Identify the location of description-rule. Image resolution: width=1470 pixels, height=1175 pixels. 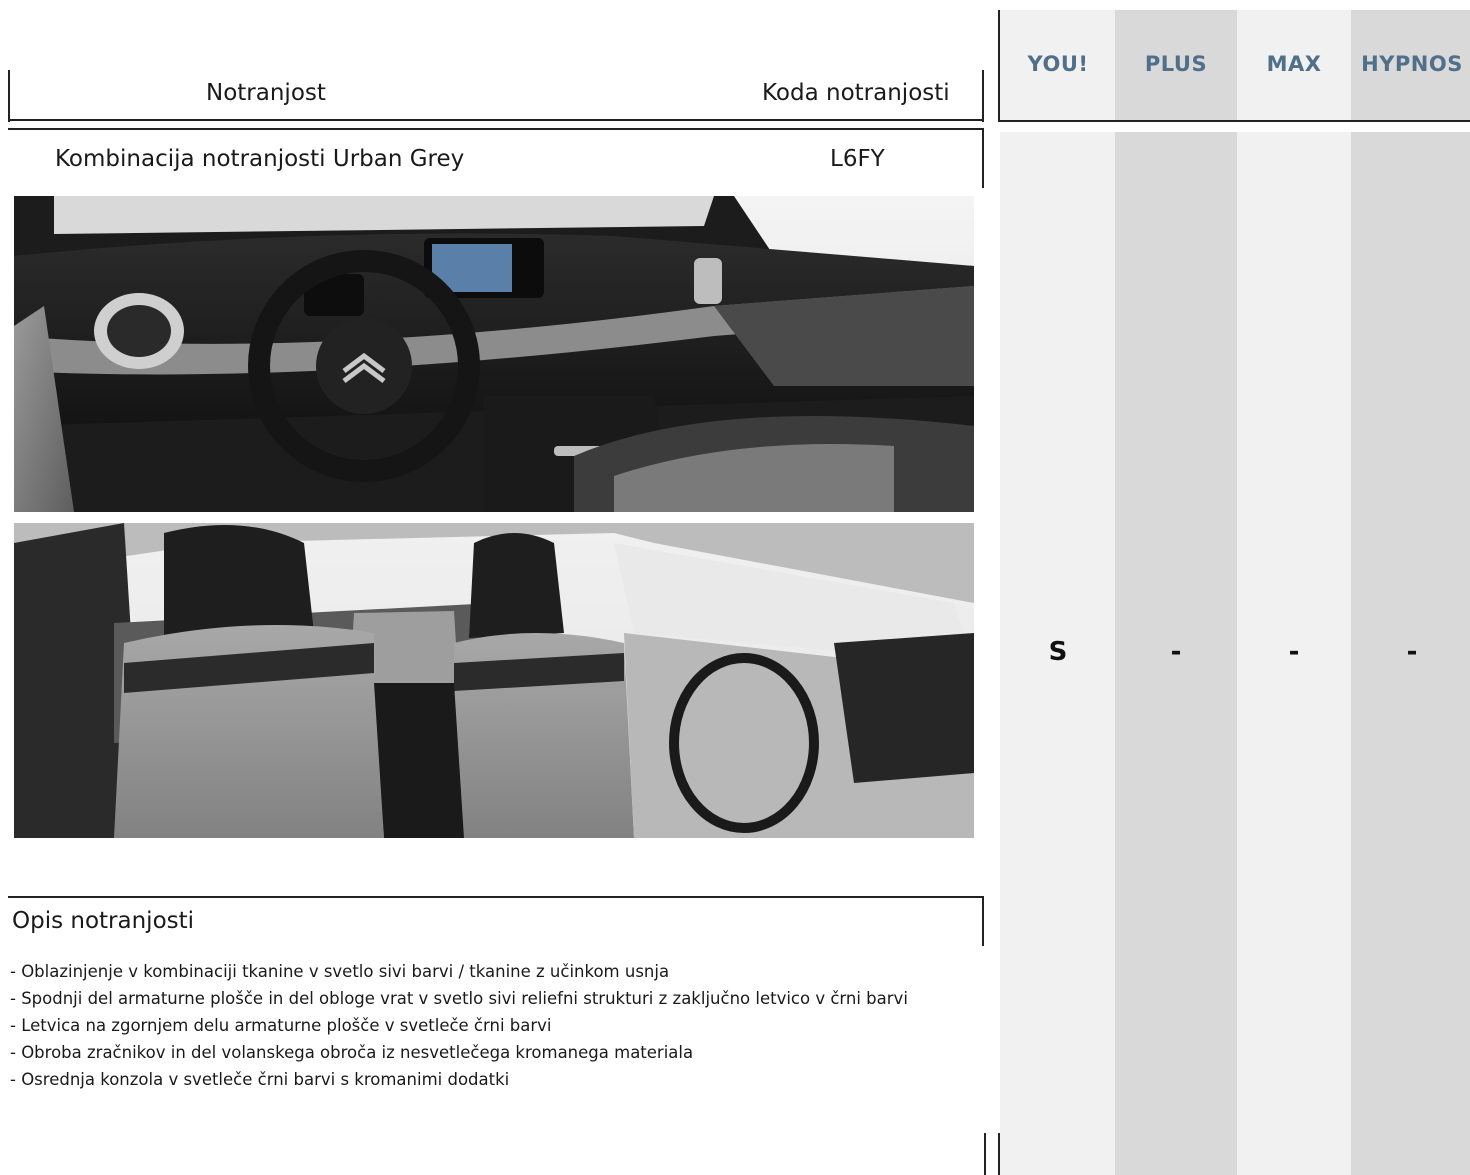
(496, 897).